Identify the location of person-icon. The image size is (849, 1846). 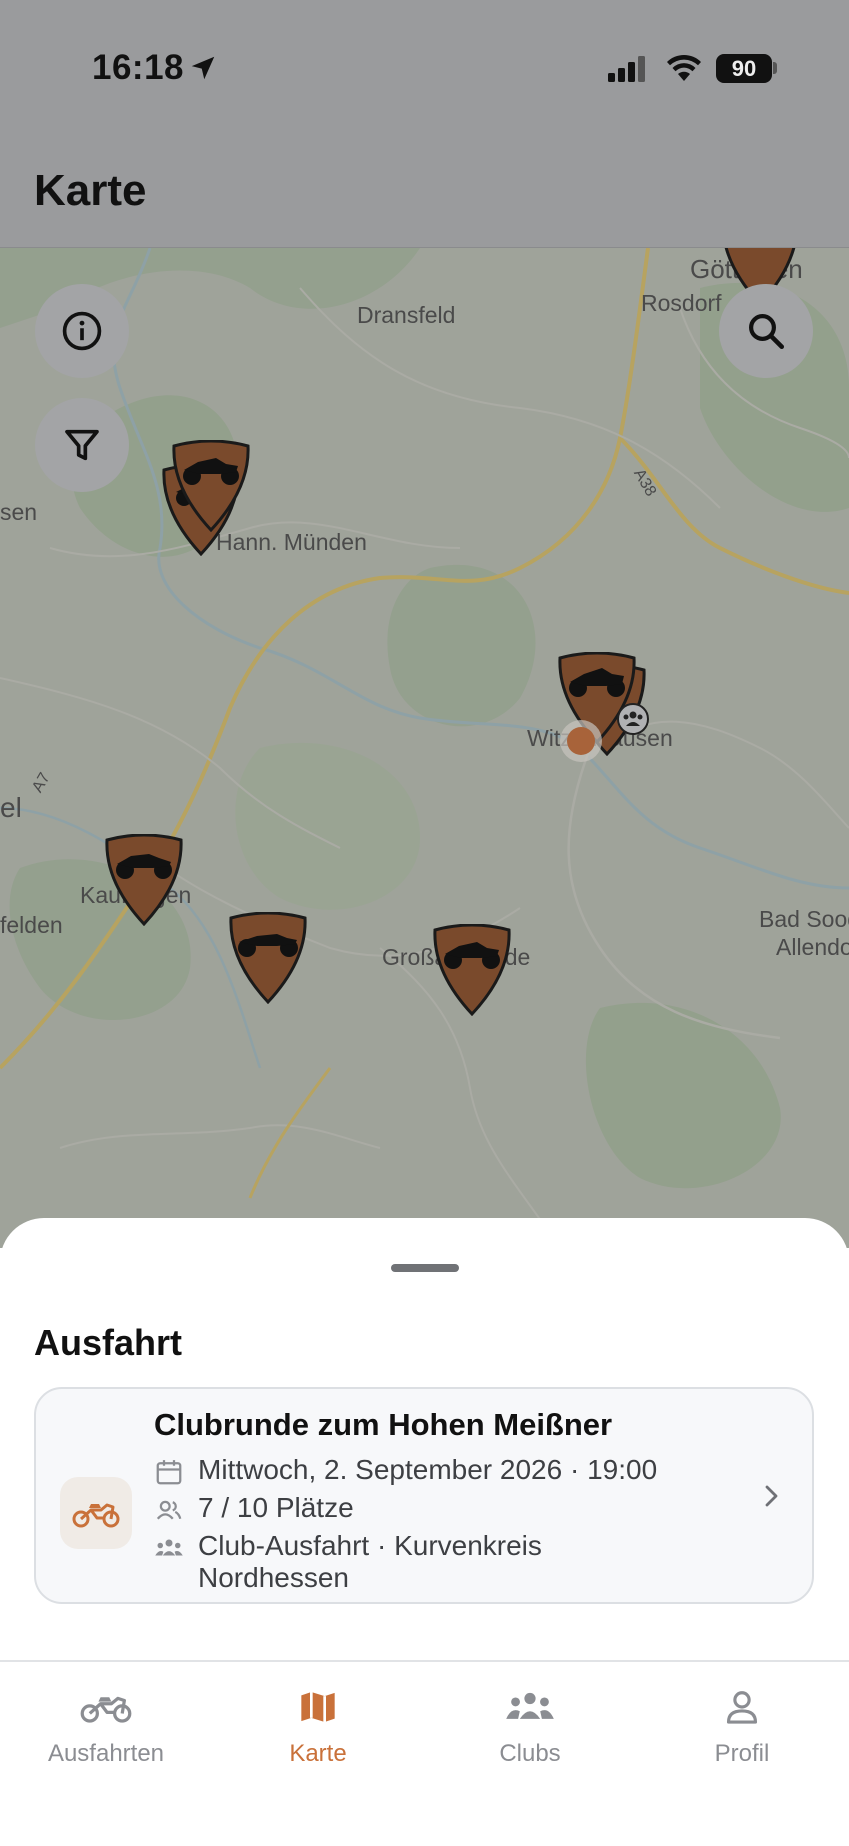
(742, 1707).